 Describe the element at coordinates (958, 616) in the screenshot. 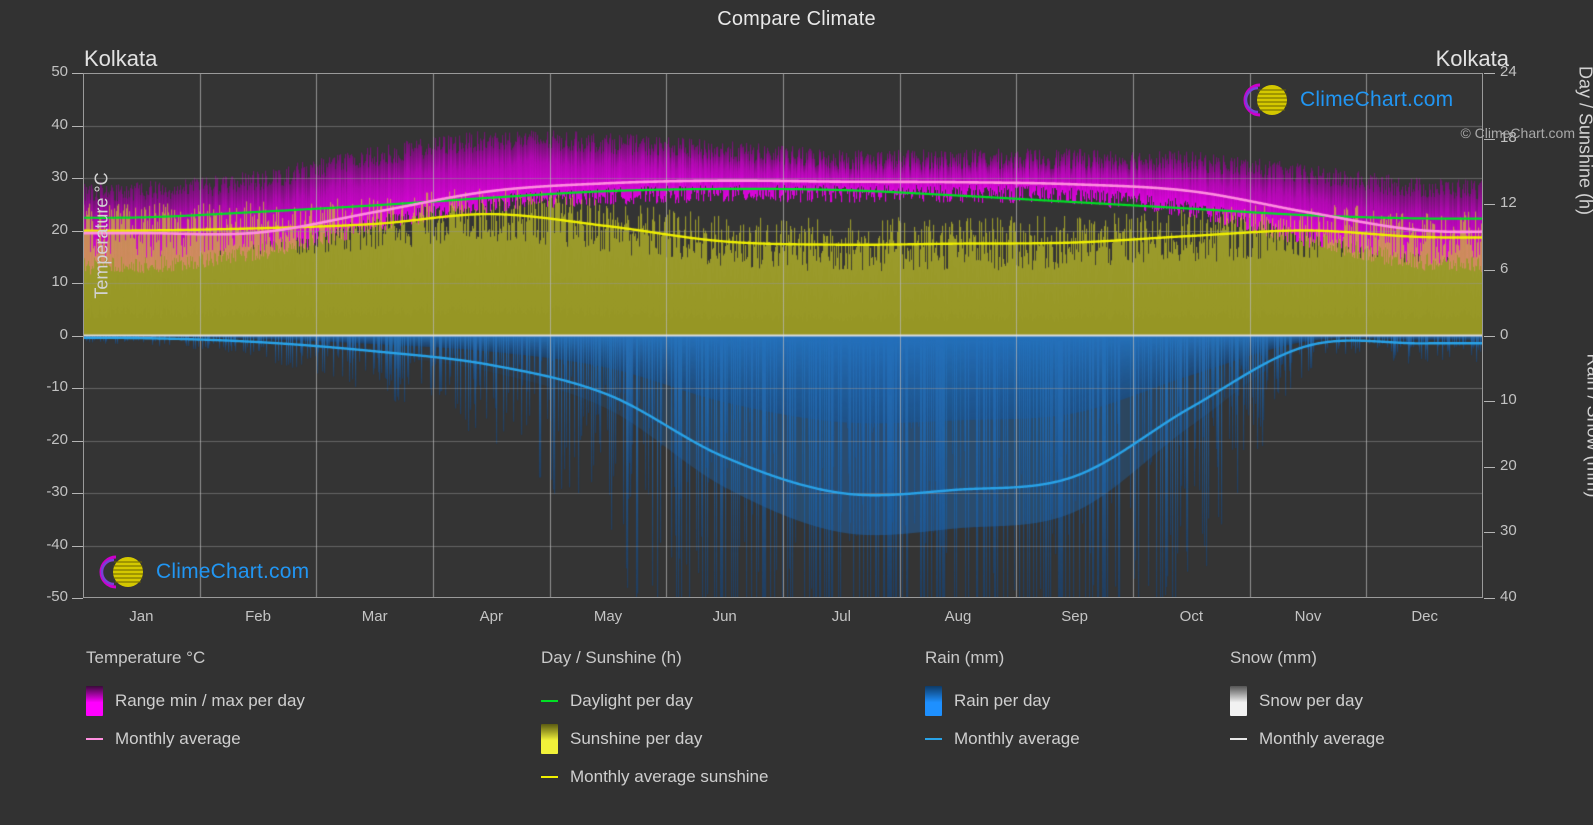

I see `x-tick-aug: Aug` at that location.